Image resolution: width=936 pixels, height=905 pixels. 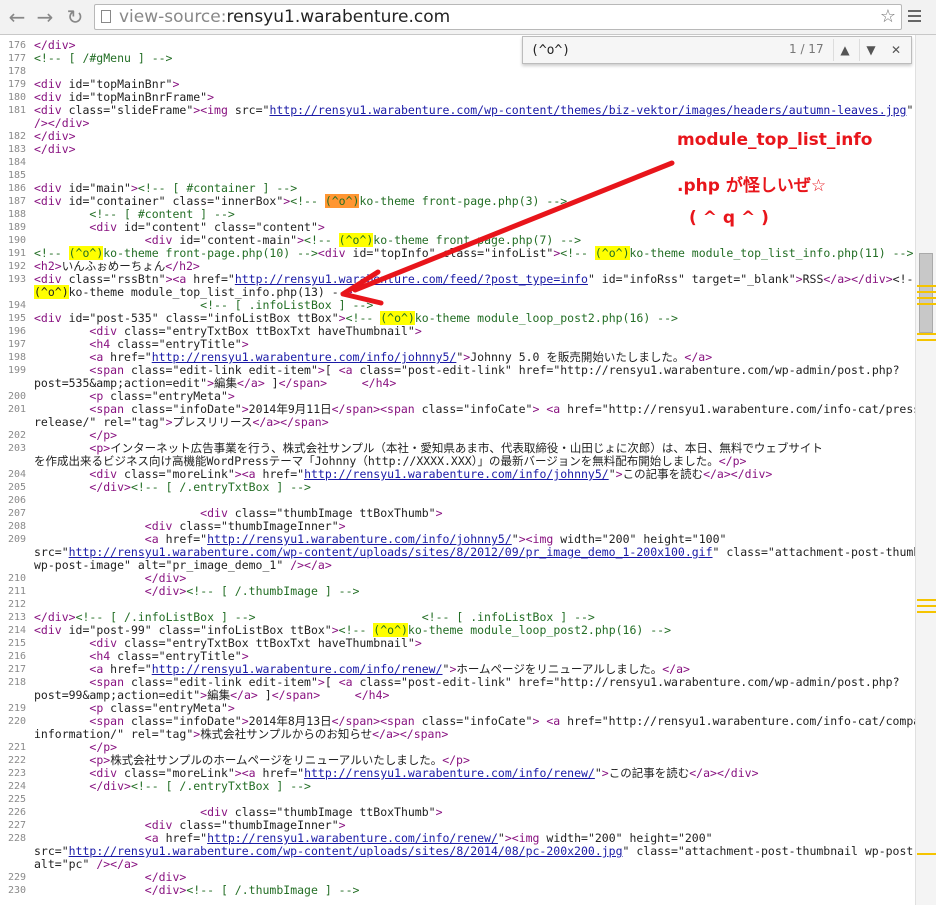 I want to click on find-previous-icon: ▲, so click(x=844, y=50).